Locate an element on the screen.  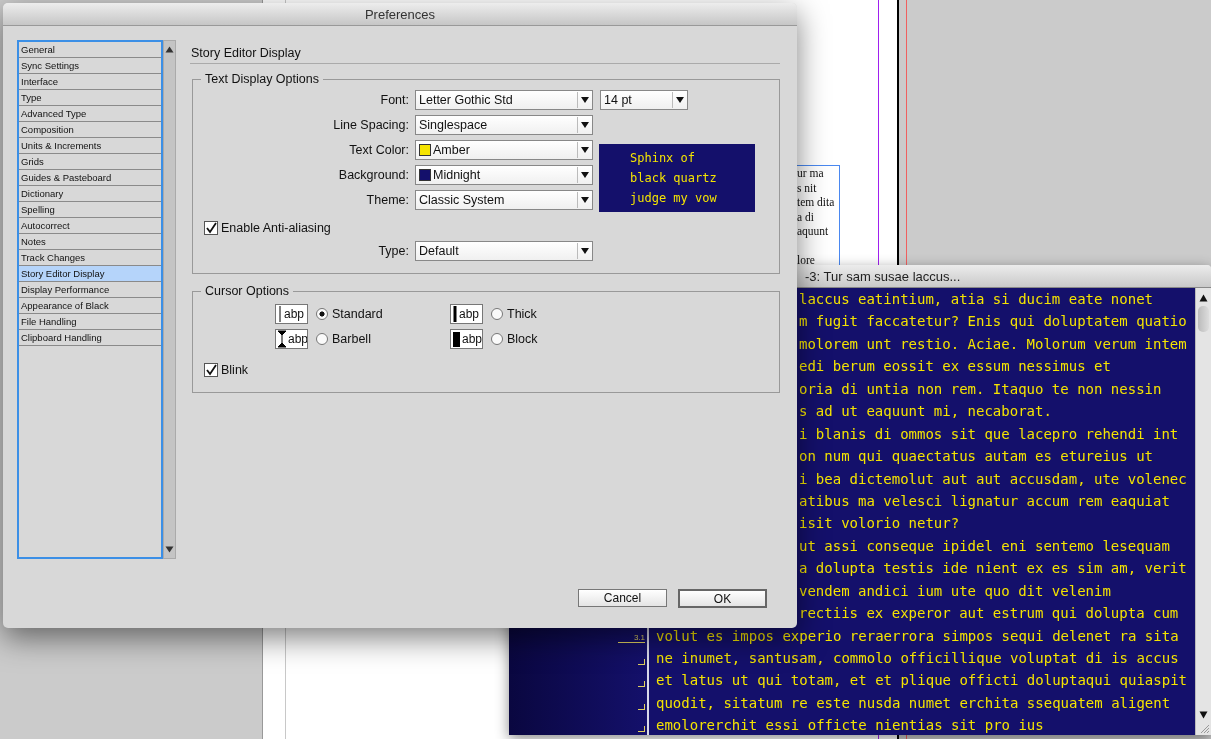
category-item: Advanced Type is located at coordinates (90, 114).